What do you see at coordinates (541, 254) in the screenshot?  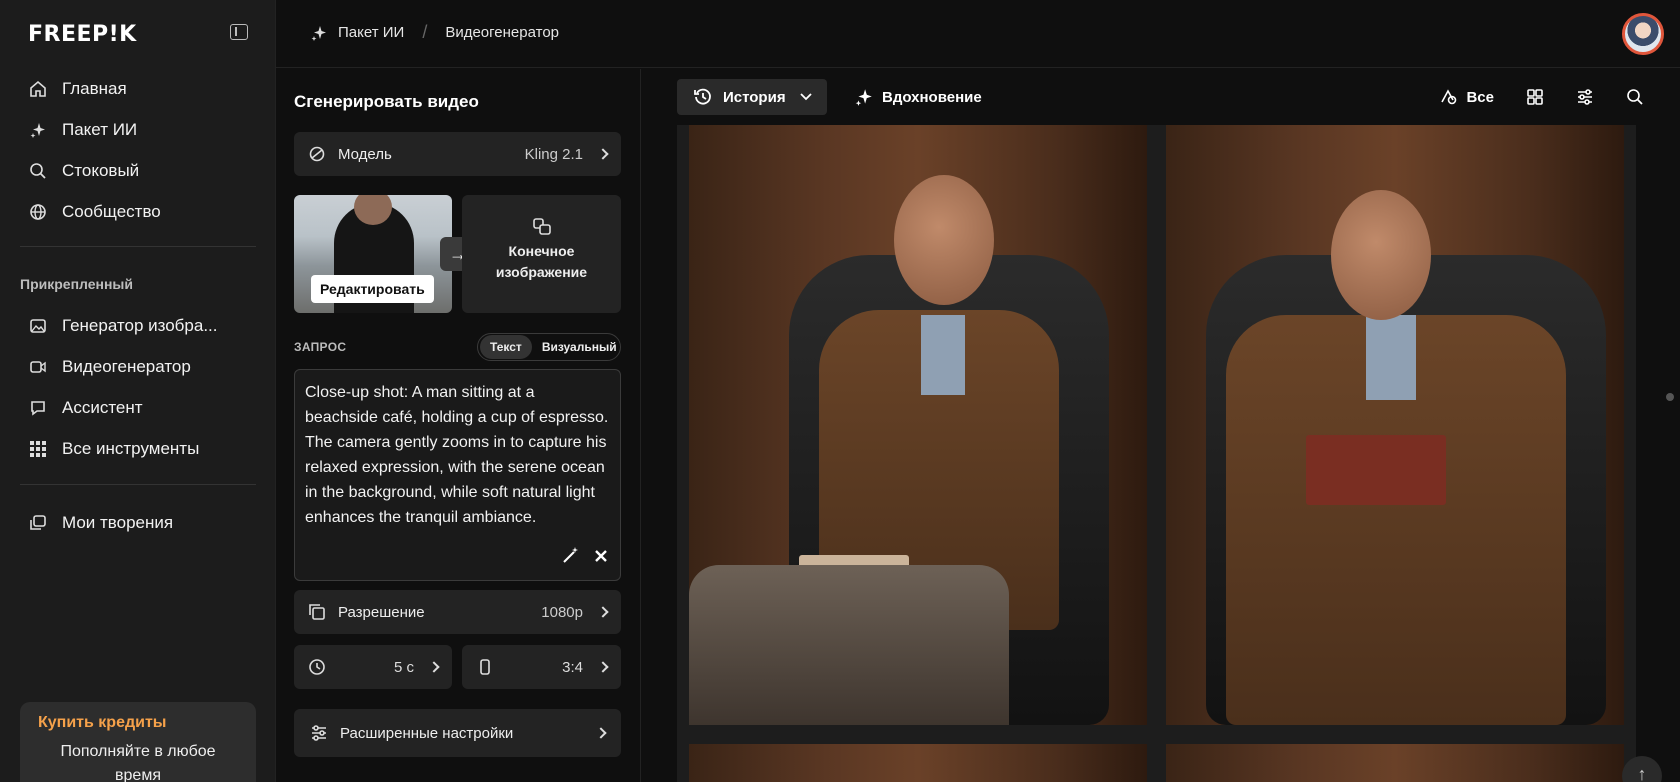 I see `end-image-slot: Конечное изображение` at bounding box center [541, 254].